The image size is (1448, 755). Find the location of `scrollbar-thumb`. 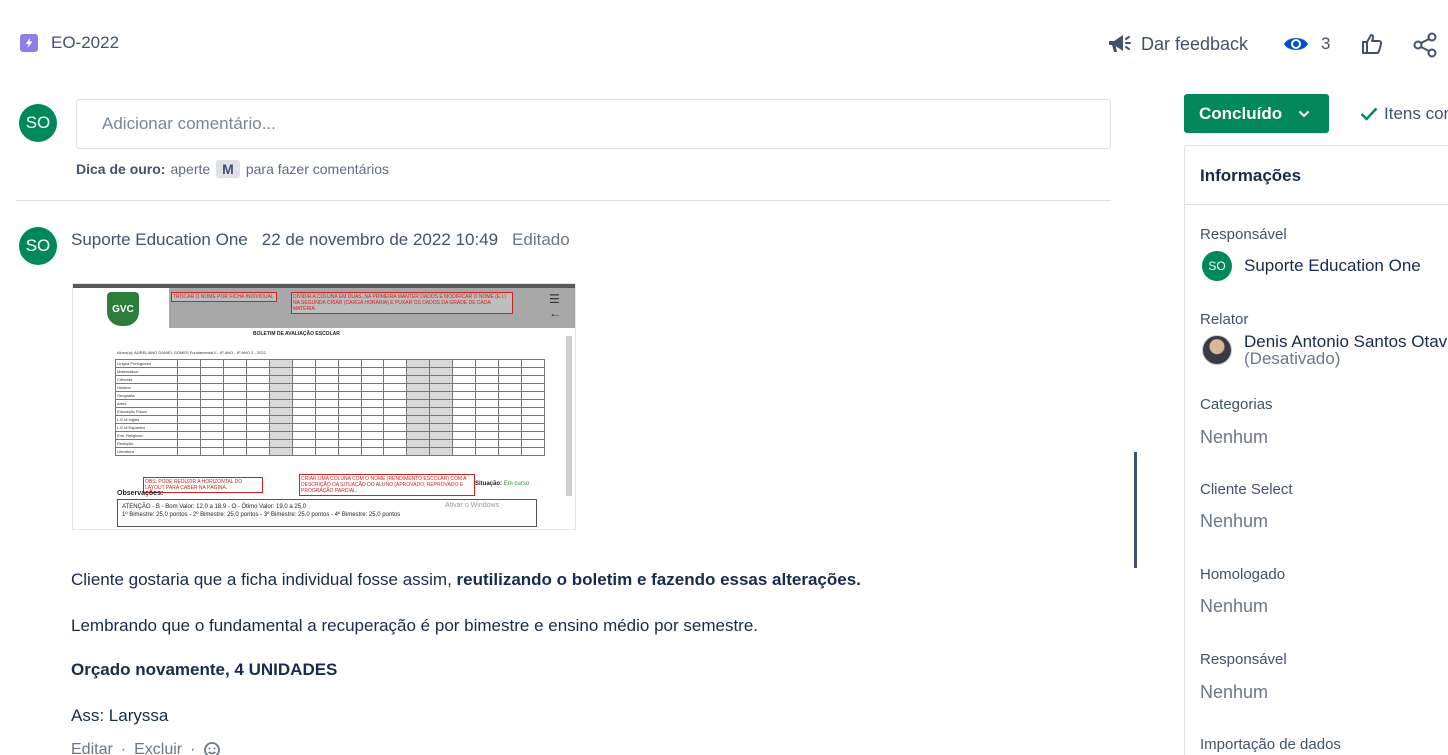

scrollbar-thumb is located at coordinates (1135, 510).